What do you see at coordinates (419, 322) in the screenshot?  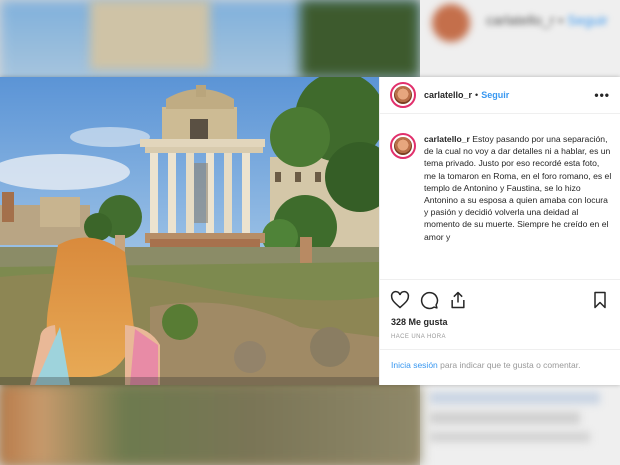 I see `like-count: 328 Me gusta` at bounding box center [419, 322].